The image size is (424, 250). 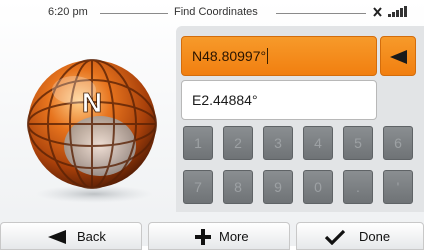 I want to click on key-6: 6, so click(x=398, y=143).